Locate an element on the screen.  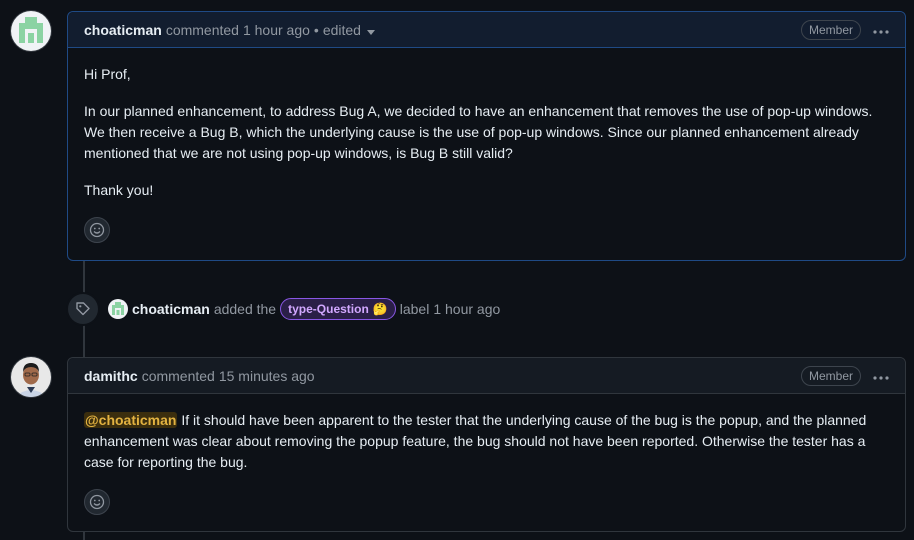
edited-label: edited is located at coordinates (341, 29).